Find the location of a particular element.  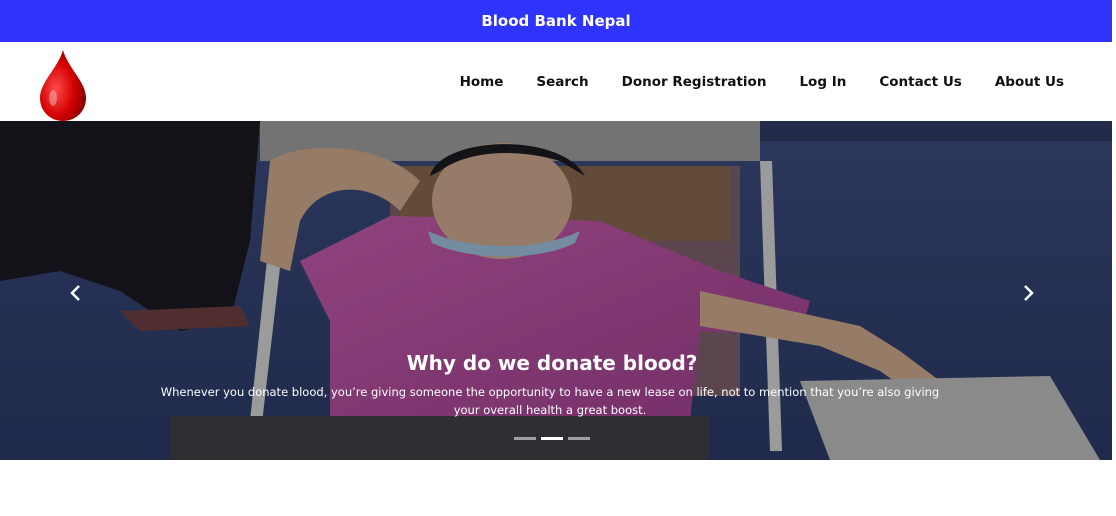

nav-log-in: Log In is located at coordinates (822, 82).